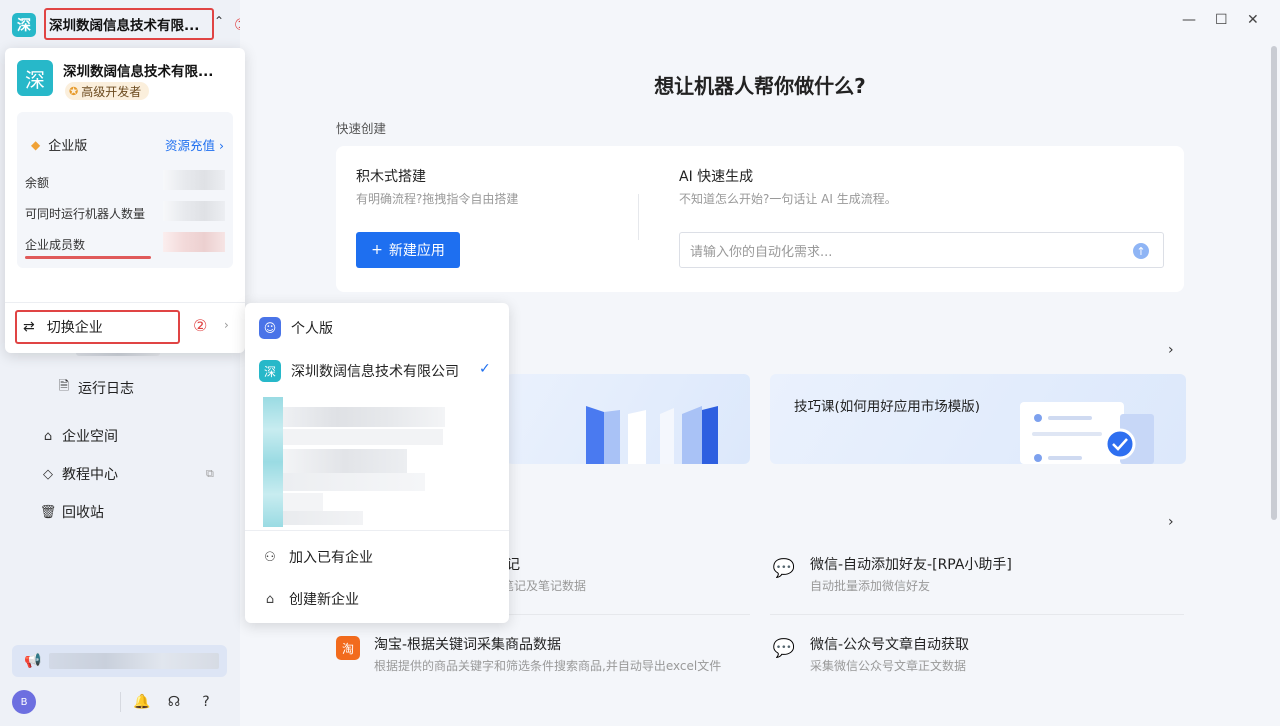 Image resolution: width=1280 pixels, height=726 pixels. What do you see at coordinates (1141, 251) in the screenshot?
I see `send-icon: ↑` at bounding box center [1141, 251].